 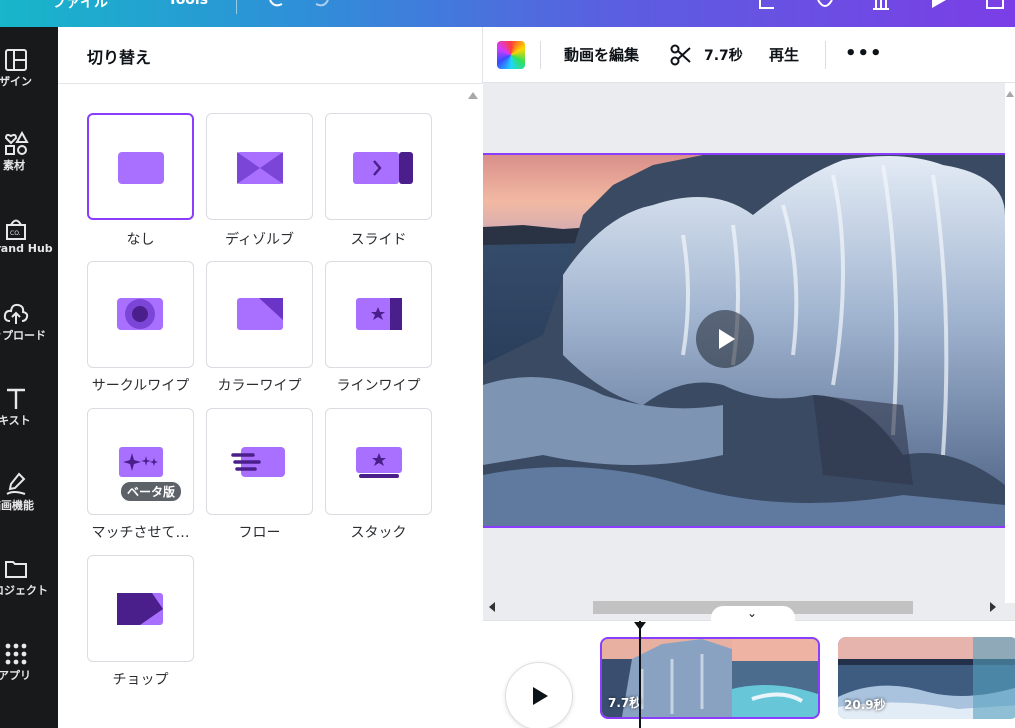 I want to click on top-bar: ファイル Tools, so click(x=507, y=13).